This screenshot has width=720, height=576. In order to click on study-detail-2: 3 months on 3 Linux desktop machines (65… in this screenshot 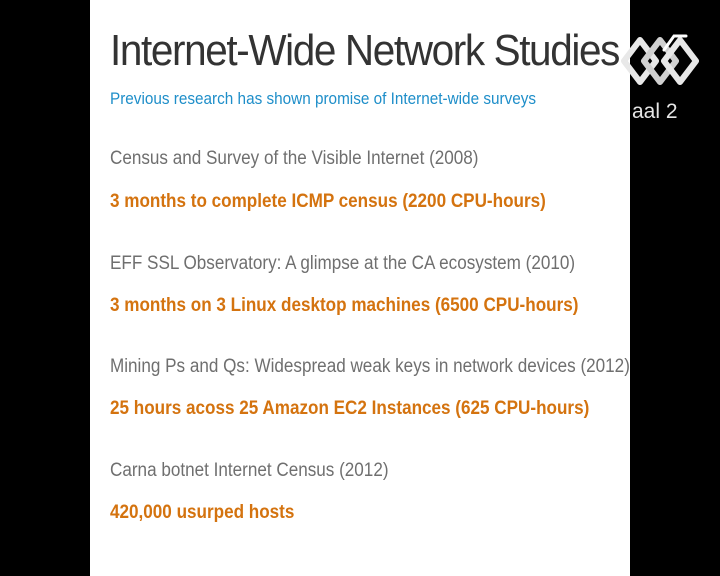, I will do `click(344, 305)`.